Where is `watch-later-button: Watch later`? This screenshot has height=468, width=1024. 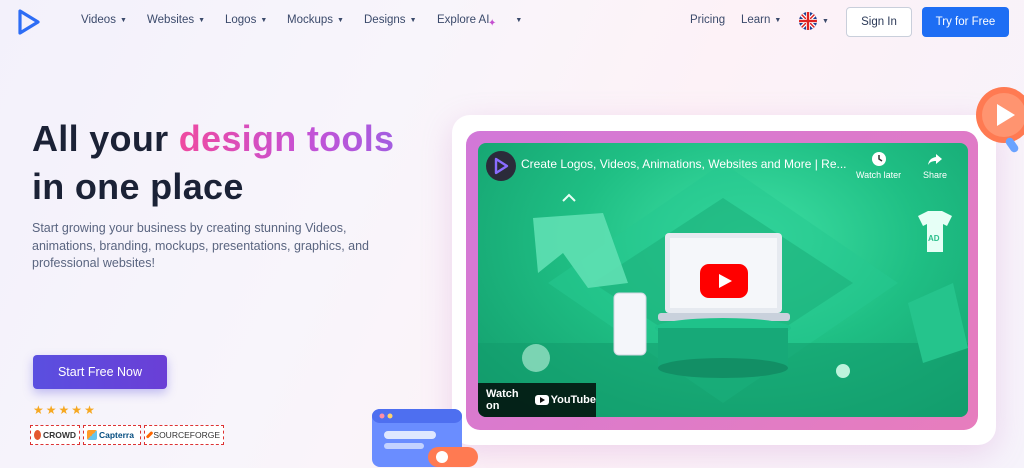
watch-later-button: Watch later is located at coordinates (878, 165).